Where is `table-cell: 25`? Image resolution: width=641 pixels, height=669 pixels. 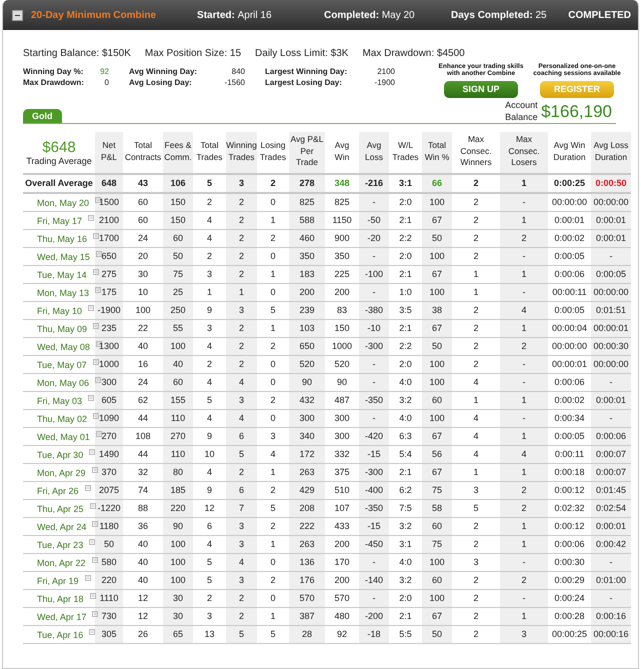 table-cell: 25 is located at coordinates (178, 292).